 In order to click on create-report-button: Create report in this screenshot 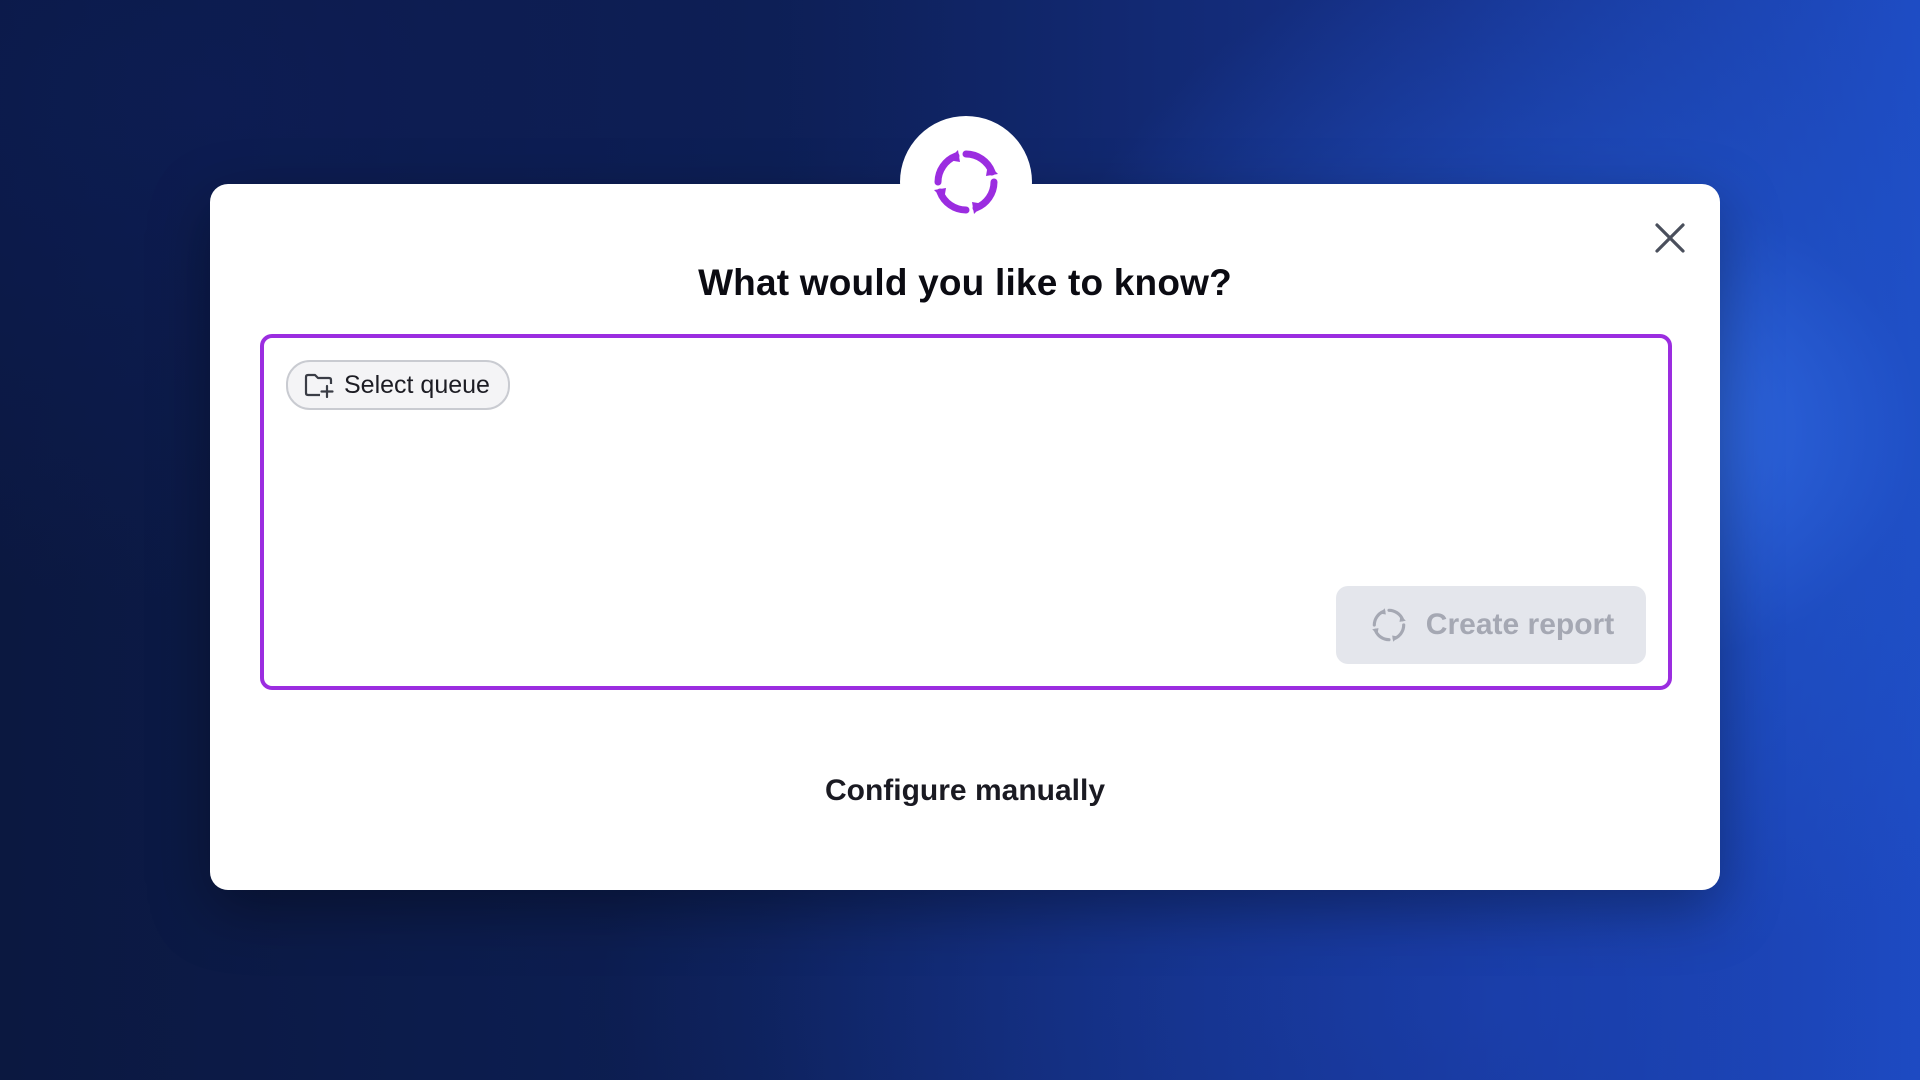, I will do `click(1491, 625)`.